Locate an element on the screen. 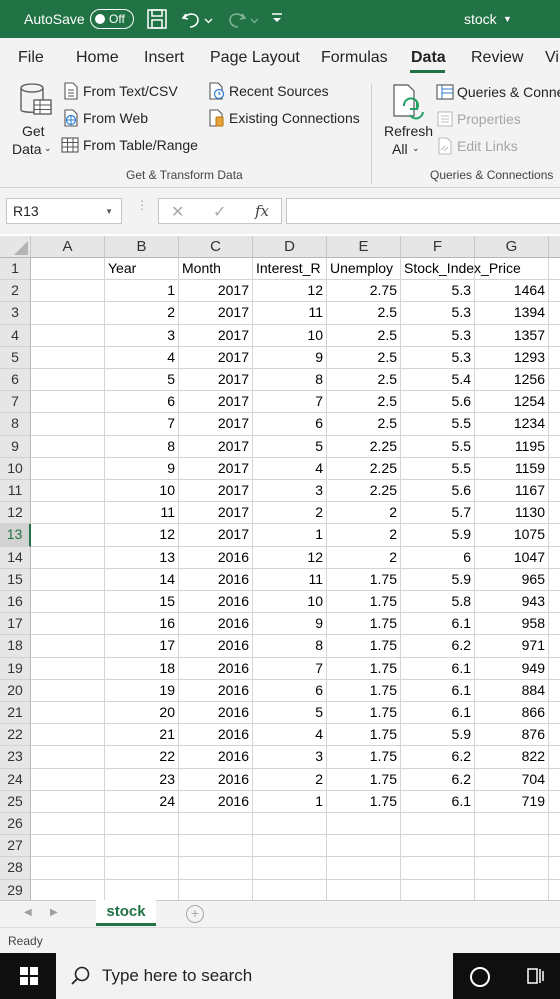  column-header-e: E is located at coordinates (364, 247).